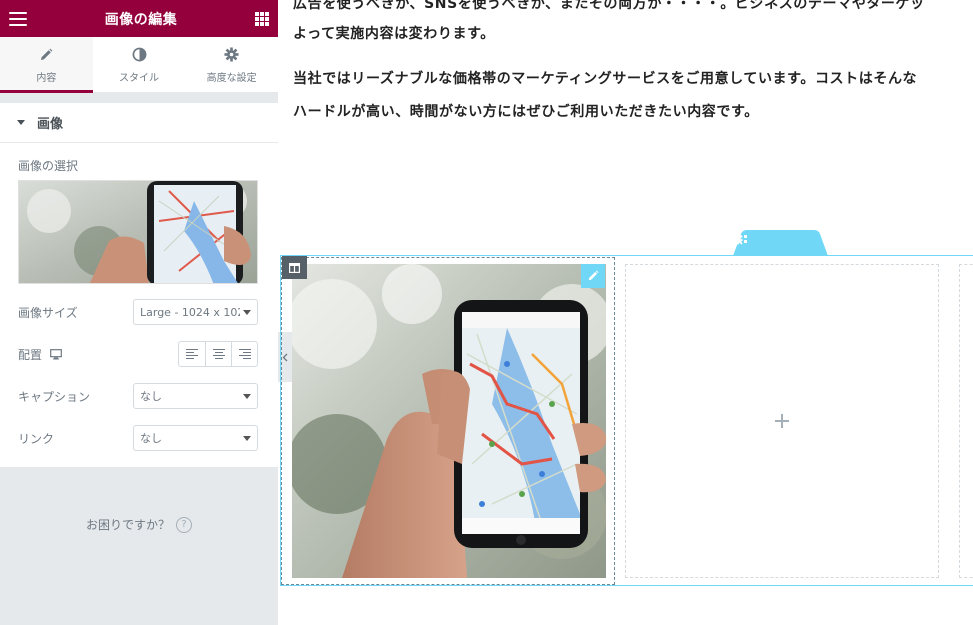 This screenshot has width=973, height=625. What do you see at coordinates (184, 524) in the screenshot?
I see `help-icon: ?` at bounding box center [184, 524].